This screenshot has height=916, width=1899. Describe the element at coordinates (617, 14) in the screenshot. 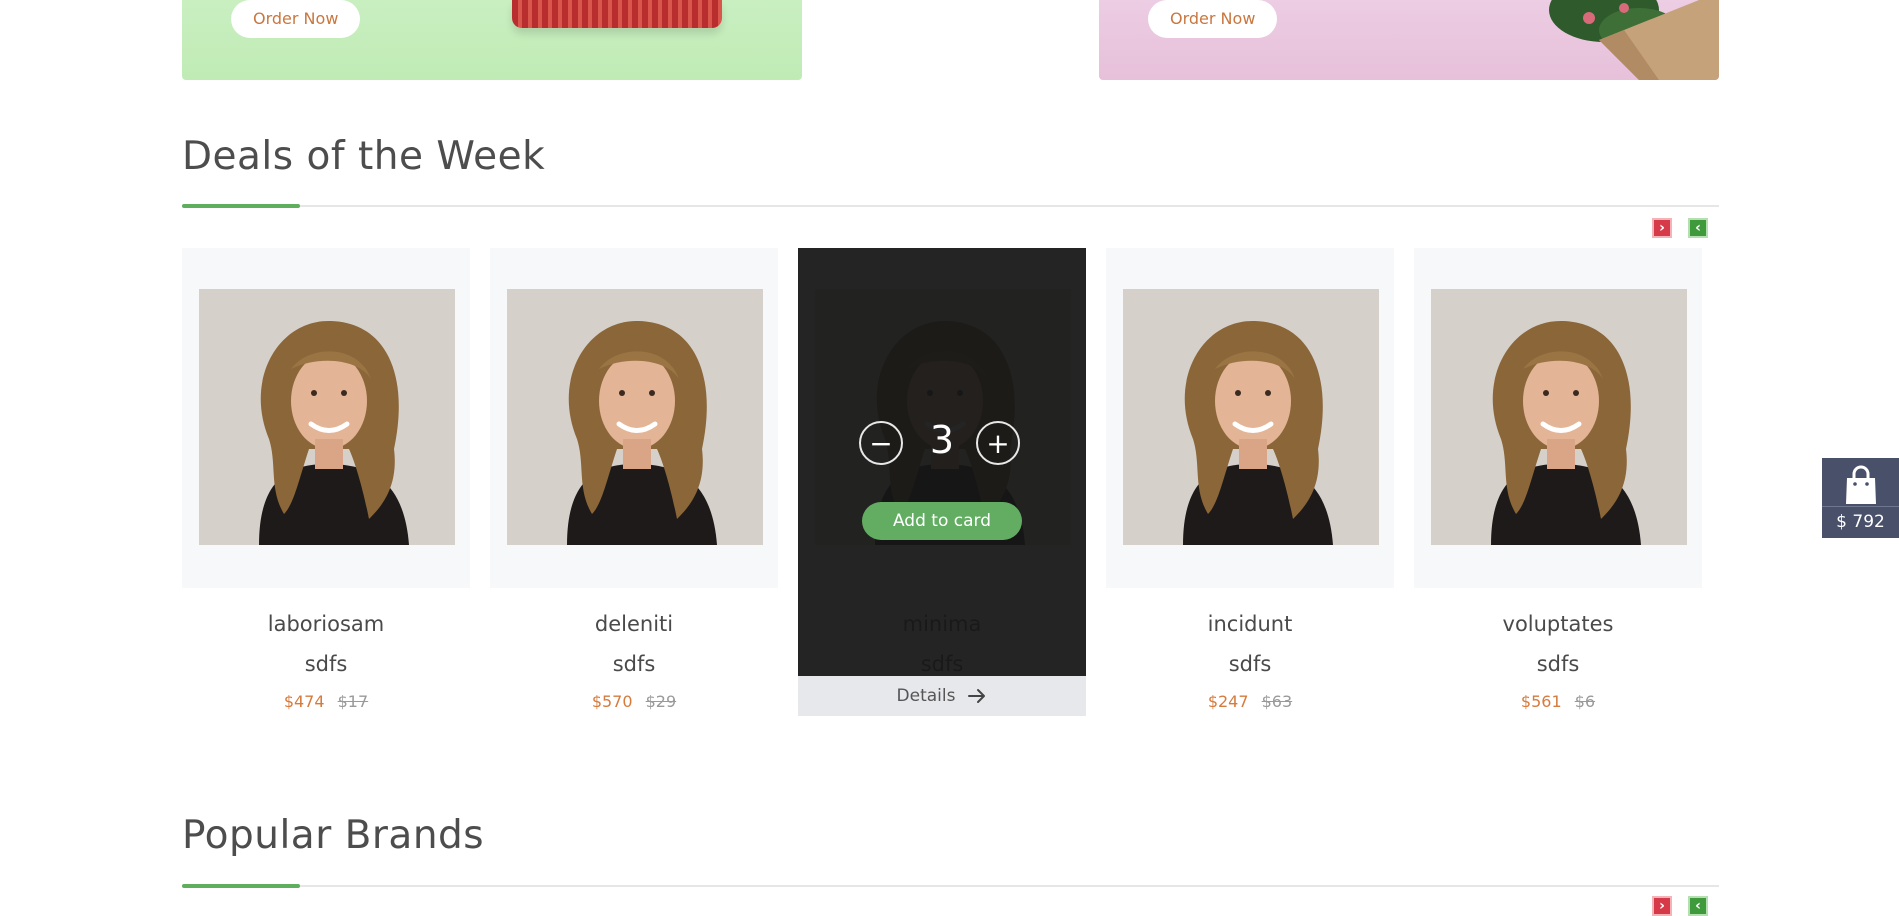

I see `basket-image` at that location.